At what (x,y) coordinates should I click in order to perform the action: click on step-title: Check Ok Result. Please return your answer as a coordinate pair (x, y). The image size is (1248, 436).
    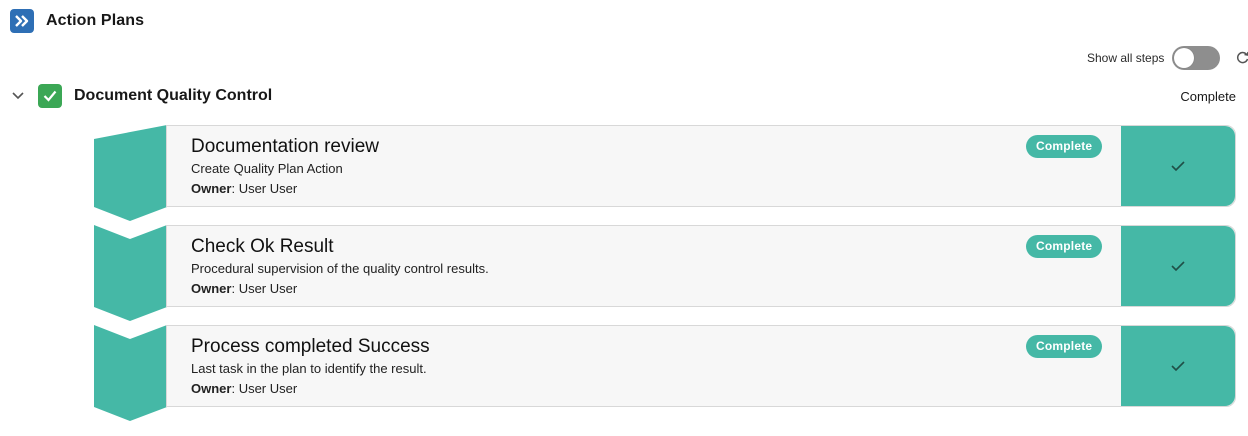
    Looking at the image, I should click on (262, 247).